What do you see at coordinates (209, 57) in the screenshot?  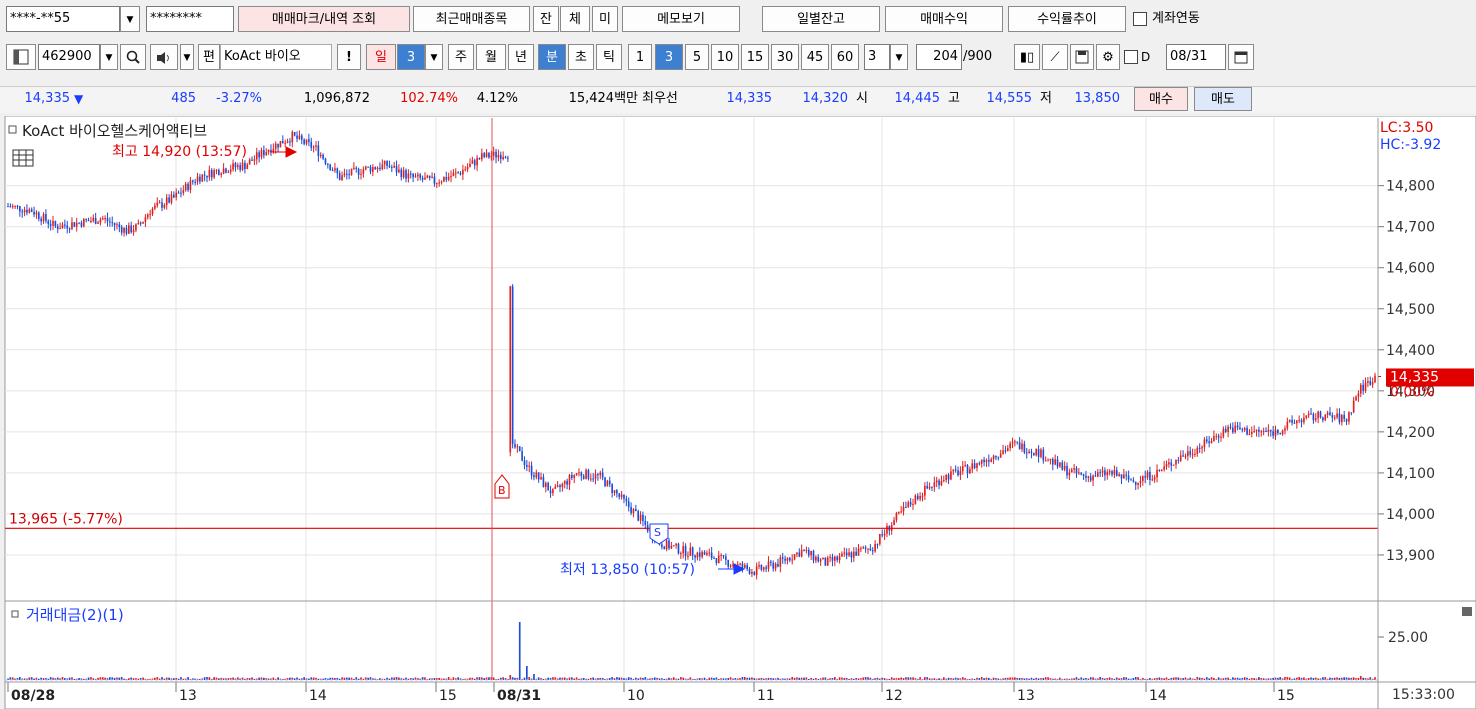 I see `edit-button: 편` at bounding box center [209, 57].